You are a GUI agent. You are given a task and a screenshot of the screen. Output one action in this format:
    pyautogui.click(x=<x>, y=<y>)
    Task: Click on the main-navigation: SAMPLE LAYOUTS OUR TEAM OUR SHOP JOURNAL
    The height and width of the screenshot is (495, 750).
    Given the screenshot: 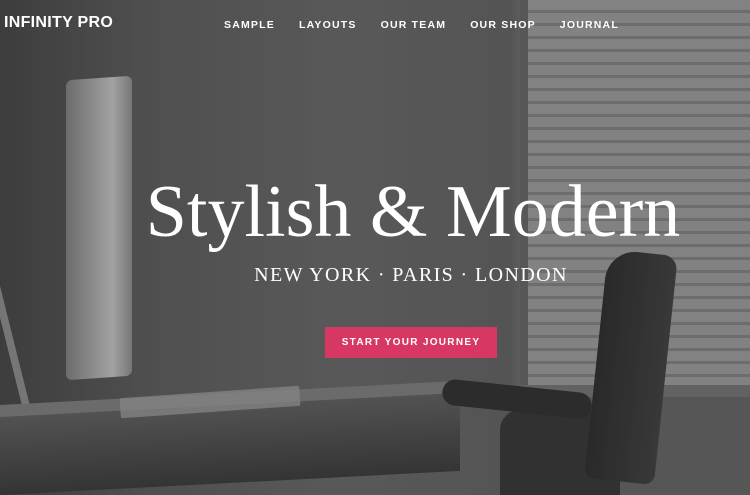 What is the action you would take?
    pyautogui.click(x=421, y=25)
    